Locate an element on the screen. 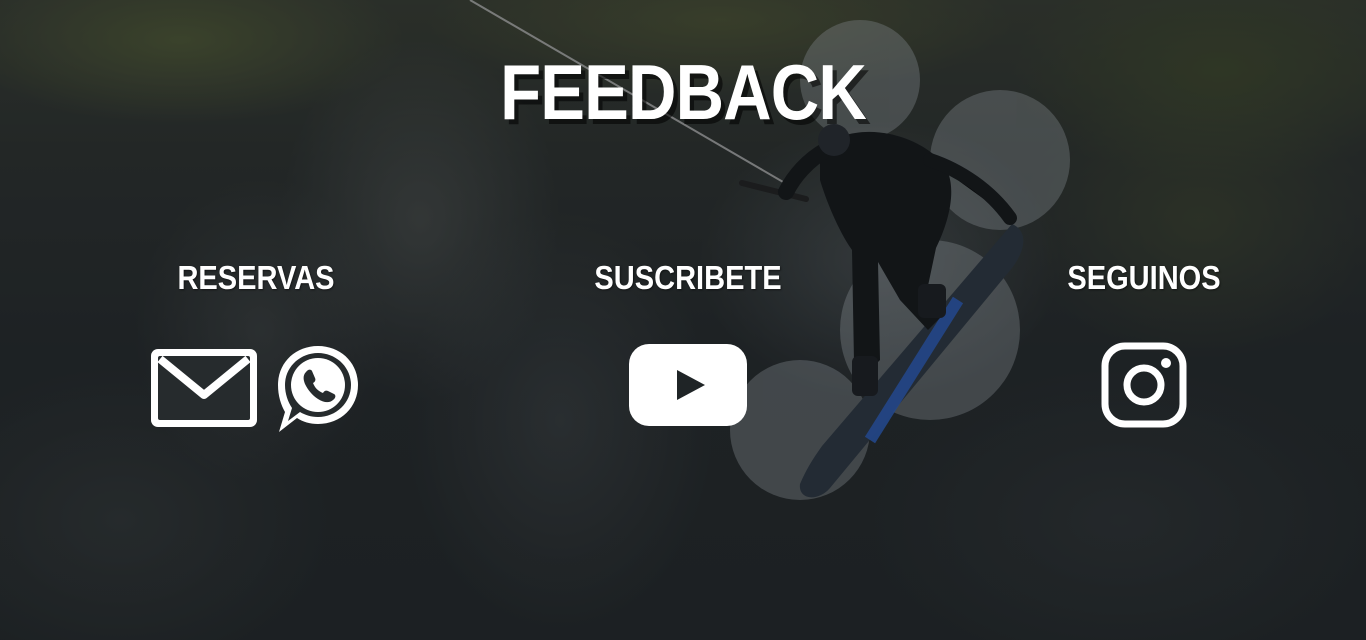 The height and width of the screenshot is (640, 1366). email-link is located at coordinates (204, 388).